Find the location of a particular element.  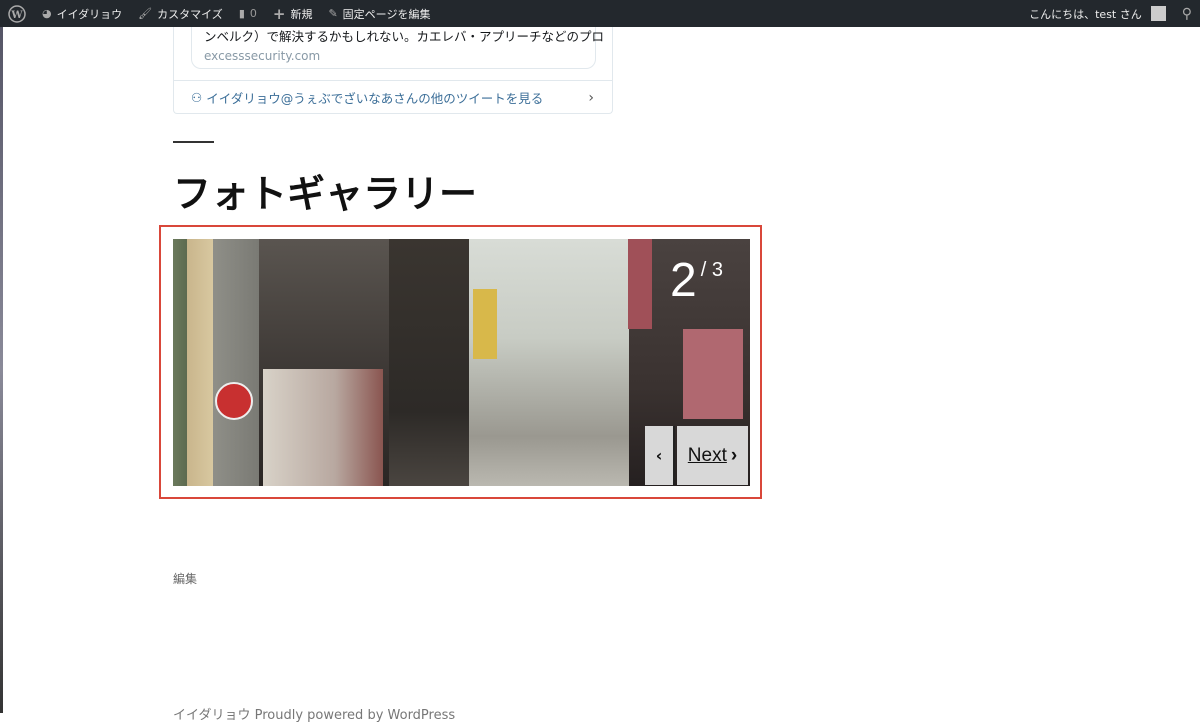

dashboard-icon: ◕ is located at coordinates (47, 13).